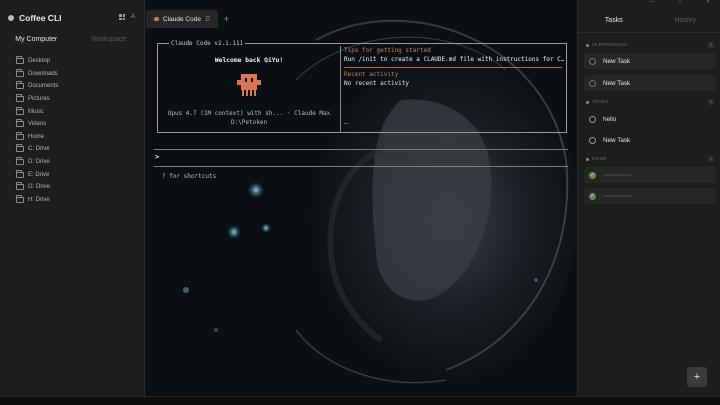 The width and height of the screenshot is (720, 405). What do you see at coordinates (652, 2) in the screenshot?
I see `minimize-icon: —` at bounding box center [652, 2].